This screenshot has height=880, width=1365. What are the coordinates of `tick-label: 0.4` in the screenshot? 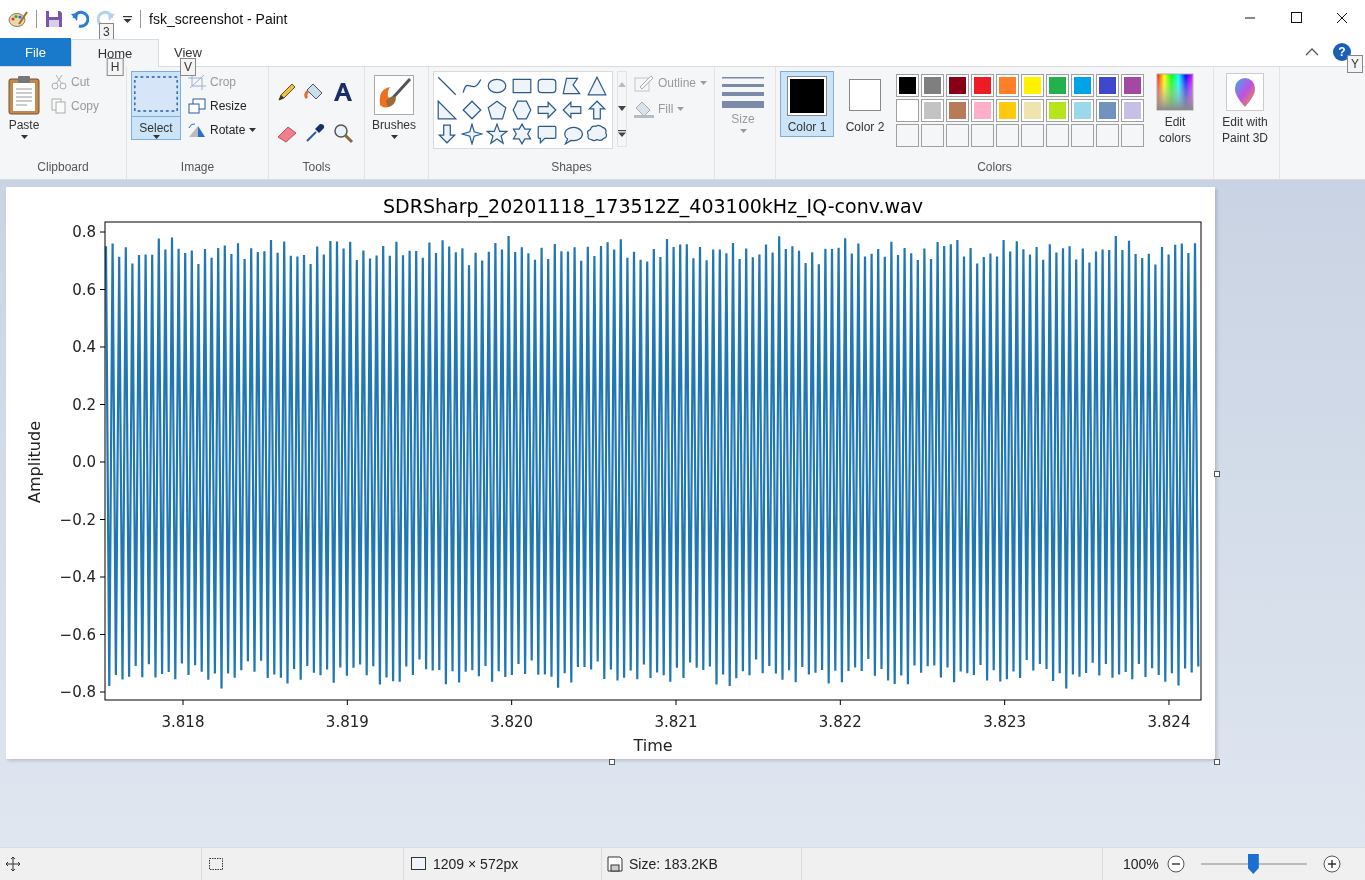 It's located at (84, 347).